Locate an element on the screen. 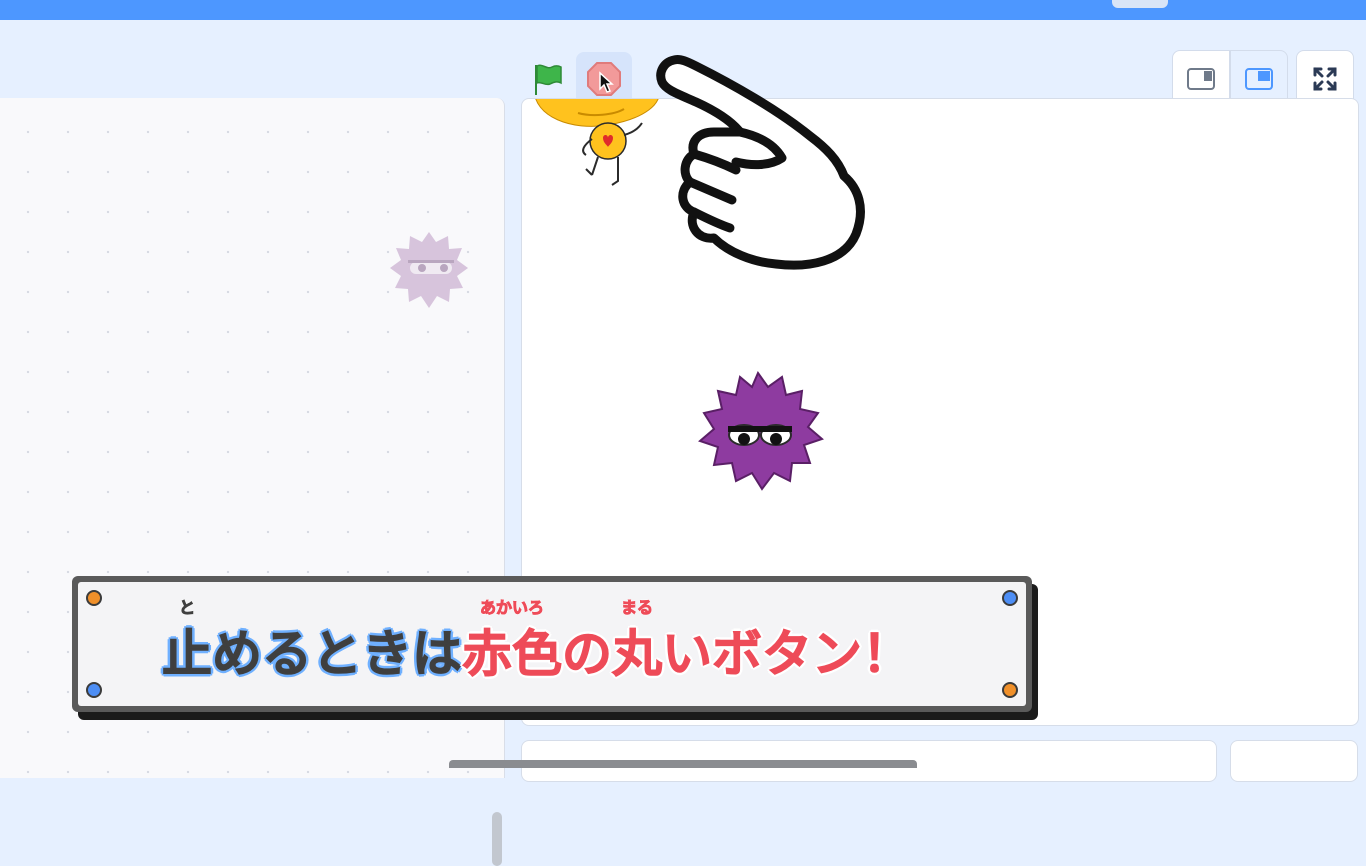 The height and width of the screenshot is (866, 1366). menu-bar-item is located at coordinates (1140, 4).